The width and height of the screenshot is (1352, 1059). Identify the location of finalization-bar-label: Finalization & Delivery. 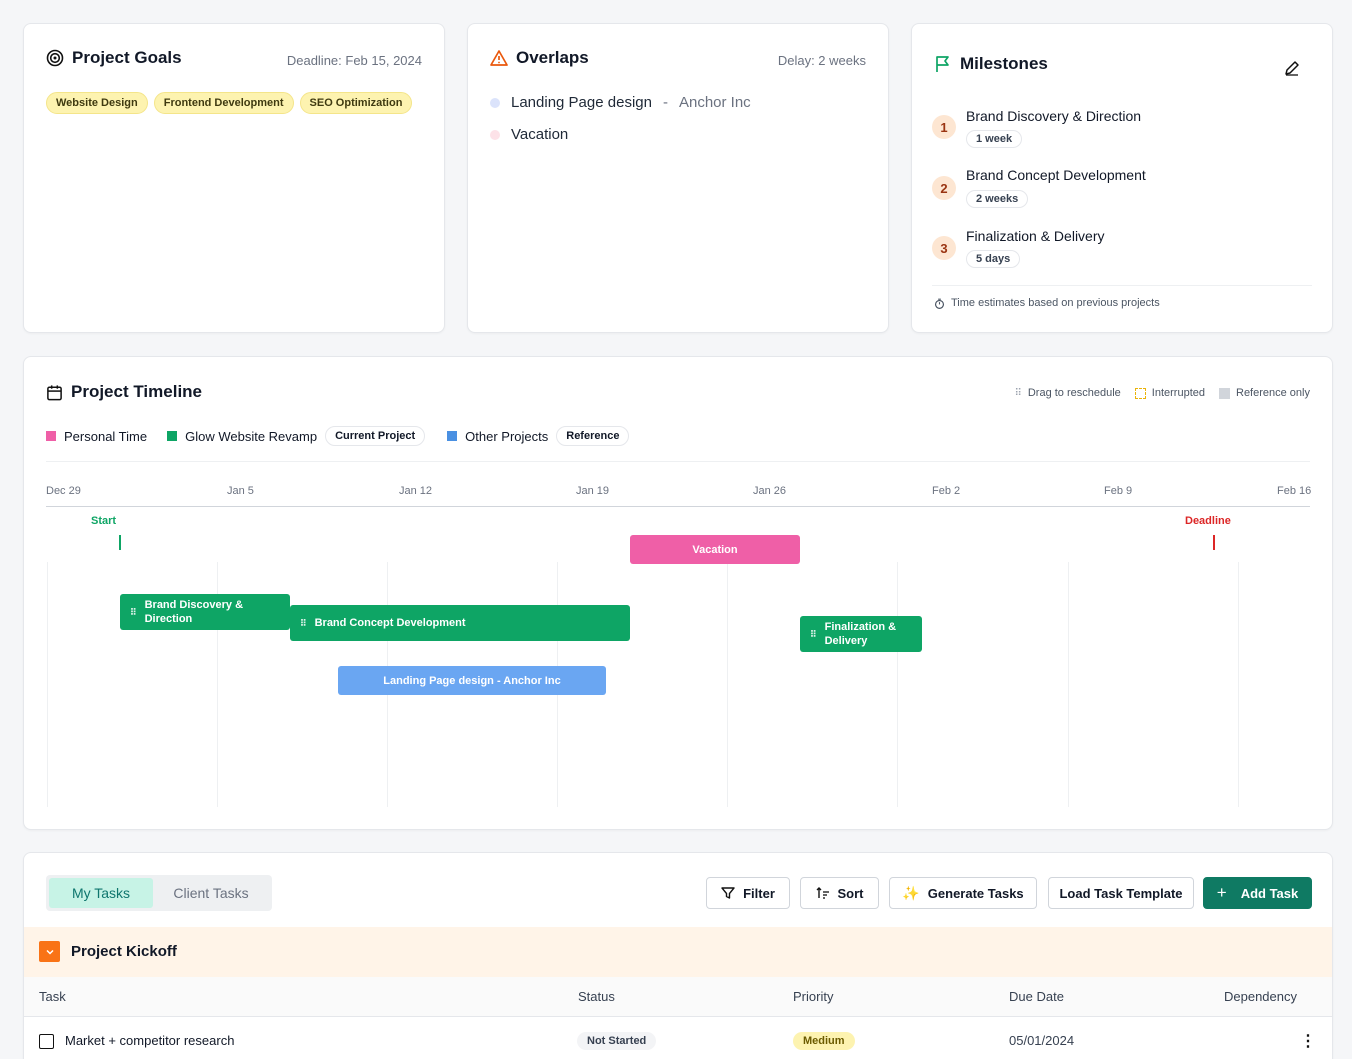
(860, 634).